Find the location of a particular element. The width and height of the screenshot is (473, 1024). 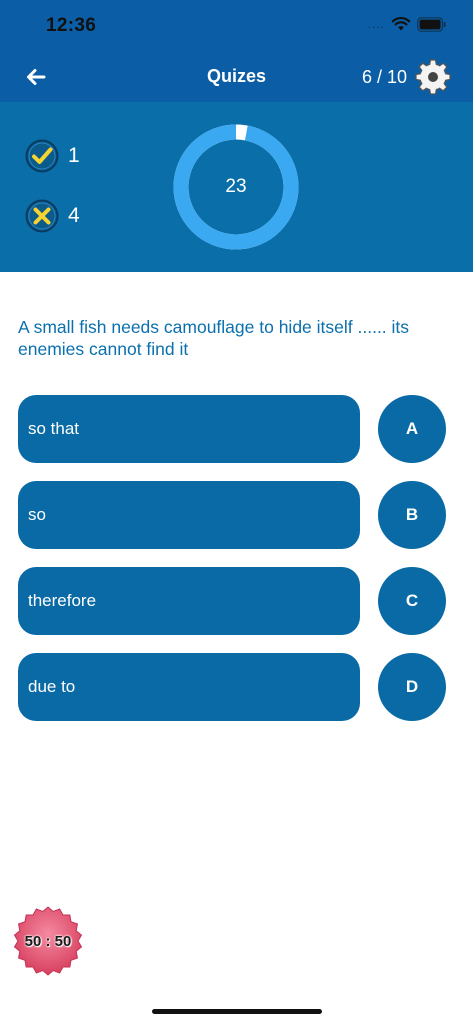

battery-icon is located at coordinates (431, 24).